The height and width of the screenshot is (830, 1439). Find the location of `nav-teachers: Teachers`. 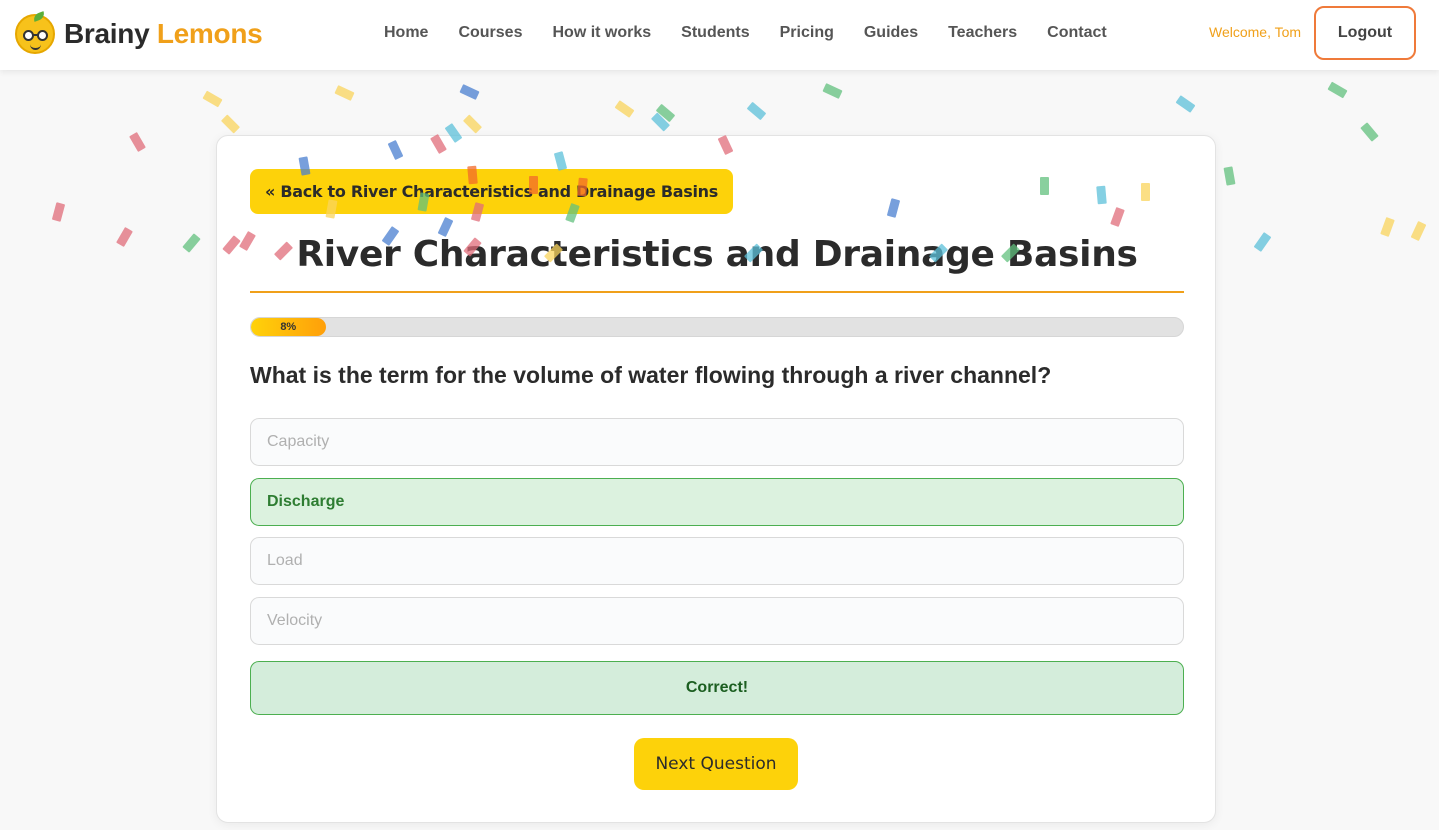

nav-teachers: Teachers is located at coordinates (982, 33).